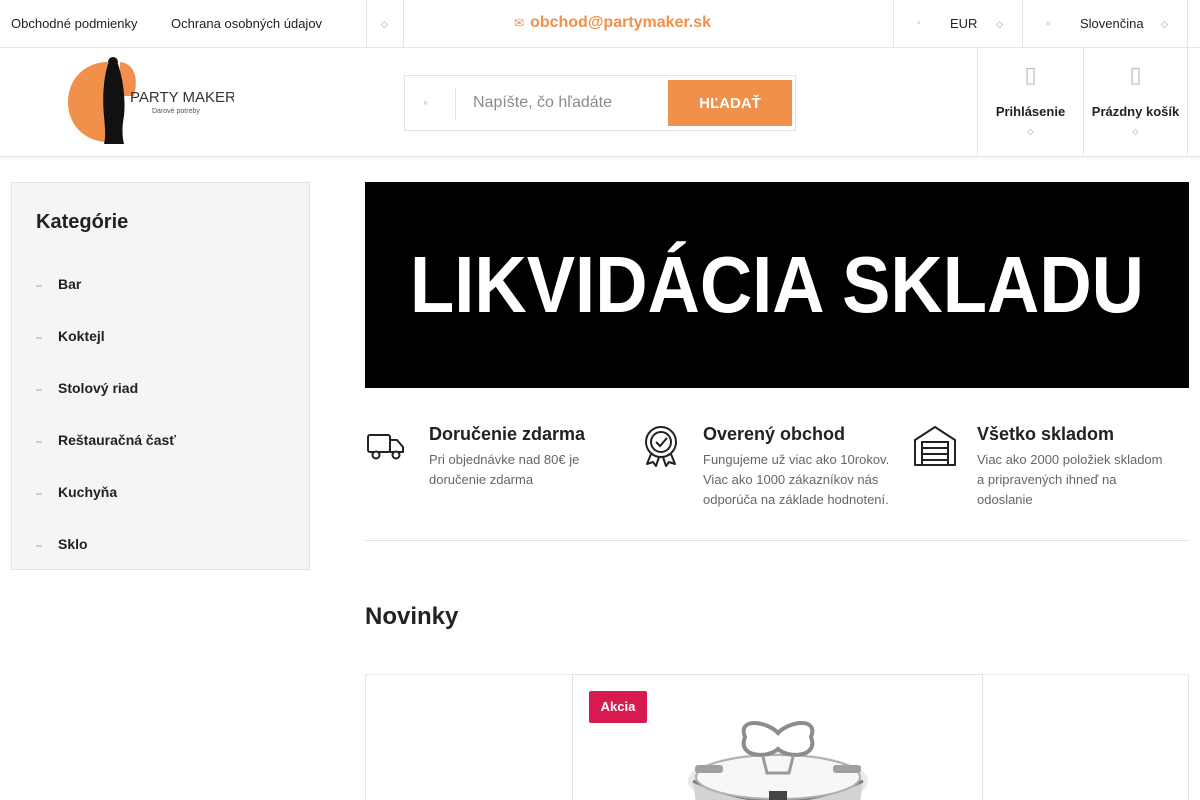 The height and width of the screenshot is (800, 1200). I want to click on logo-tagline: Darové potreby, so click(176, 111).